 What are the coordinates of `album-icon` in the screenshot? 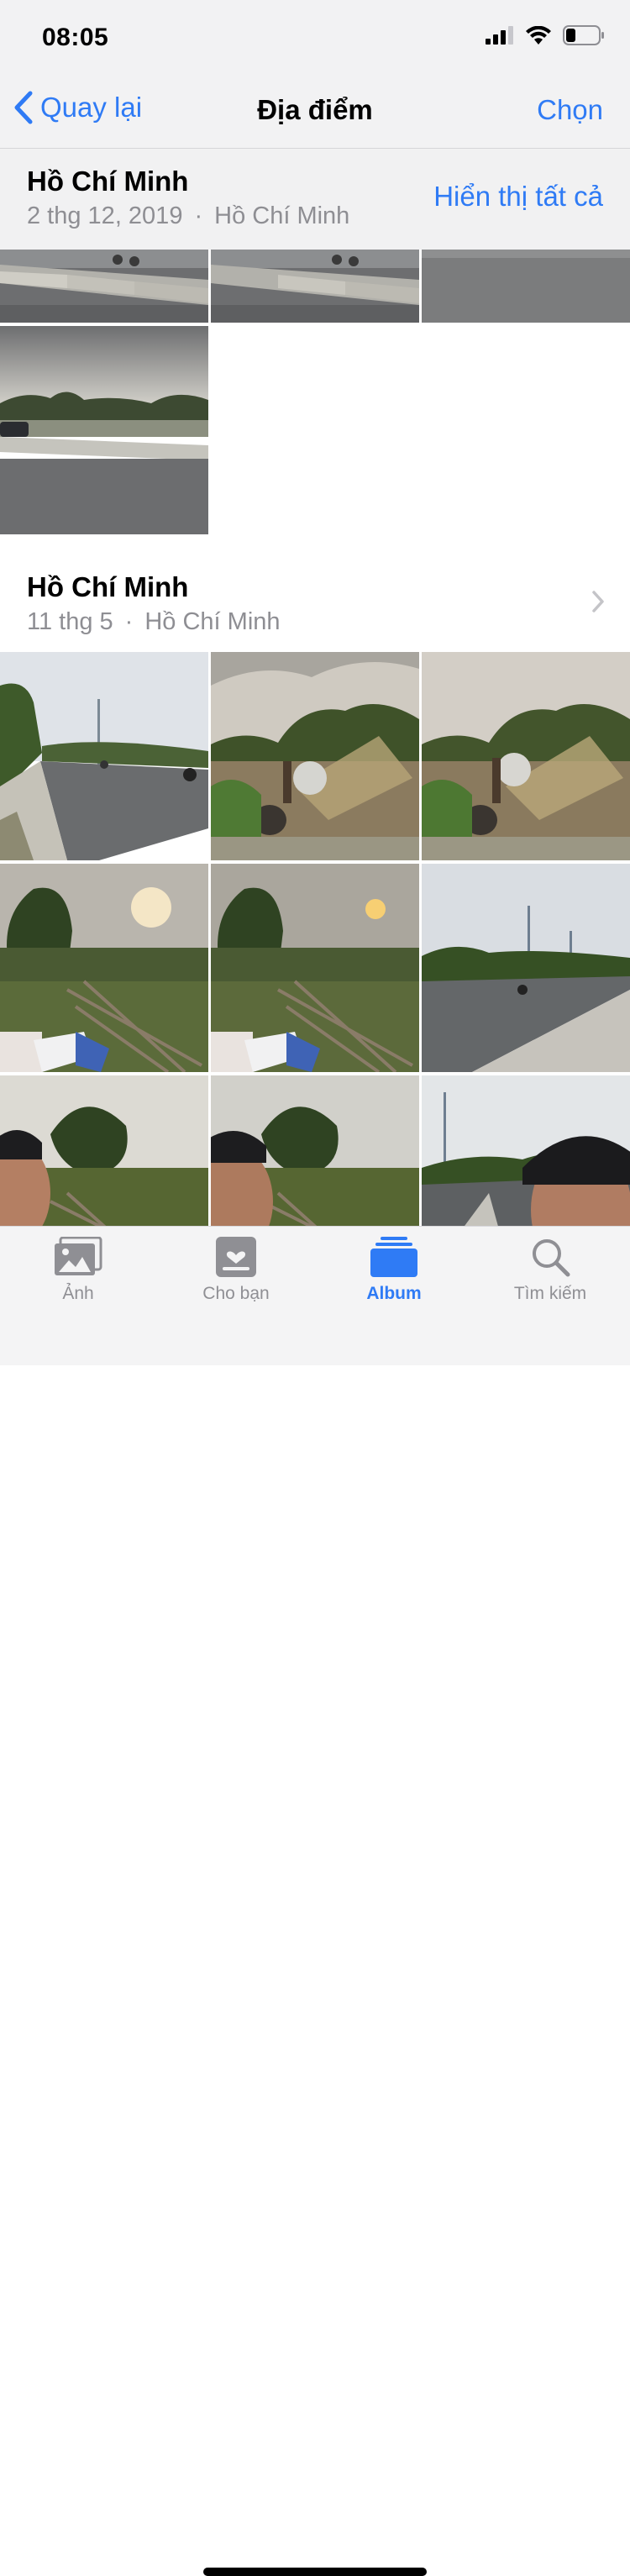 It's located at (393, 1257).